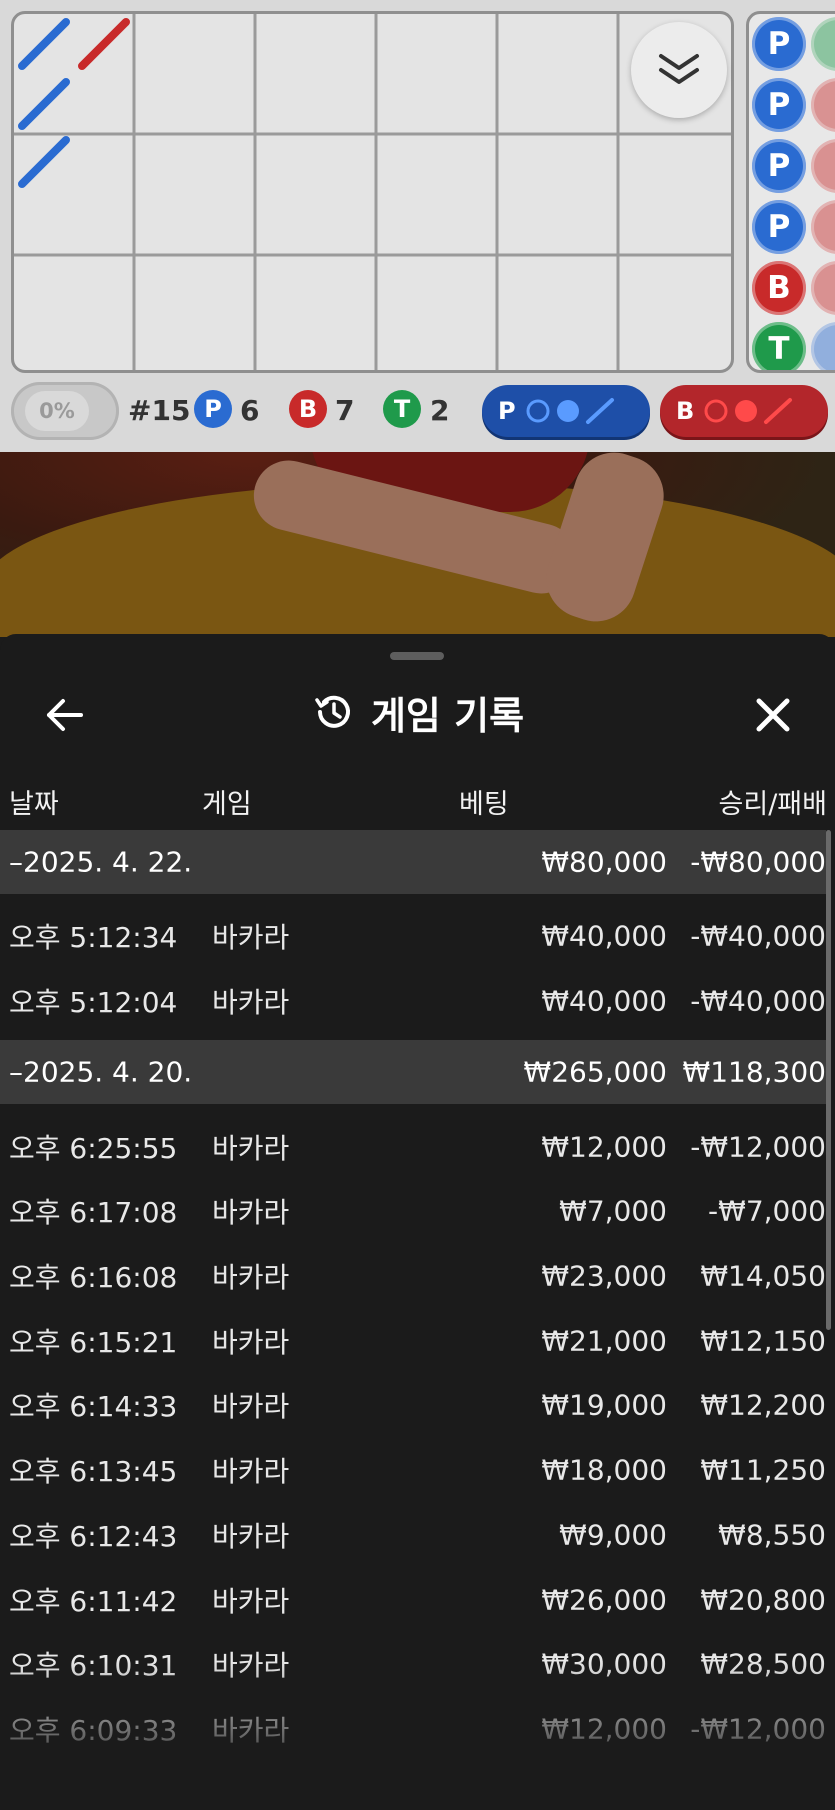 The image size is (835, 1810). What do you see at coordinates (227, 804) in the screenshot?
I see `column-header-game: 게임` at bounding box center [227, 804].